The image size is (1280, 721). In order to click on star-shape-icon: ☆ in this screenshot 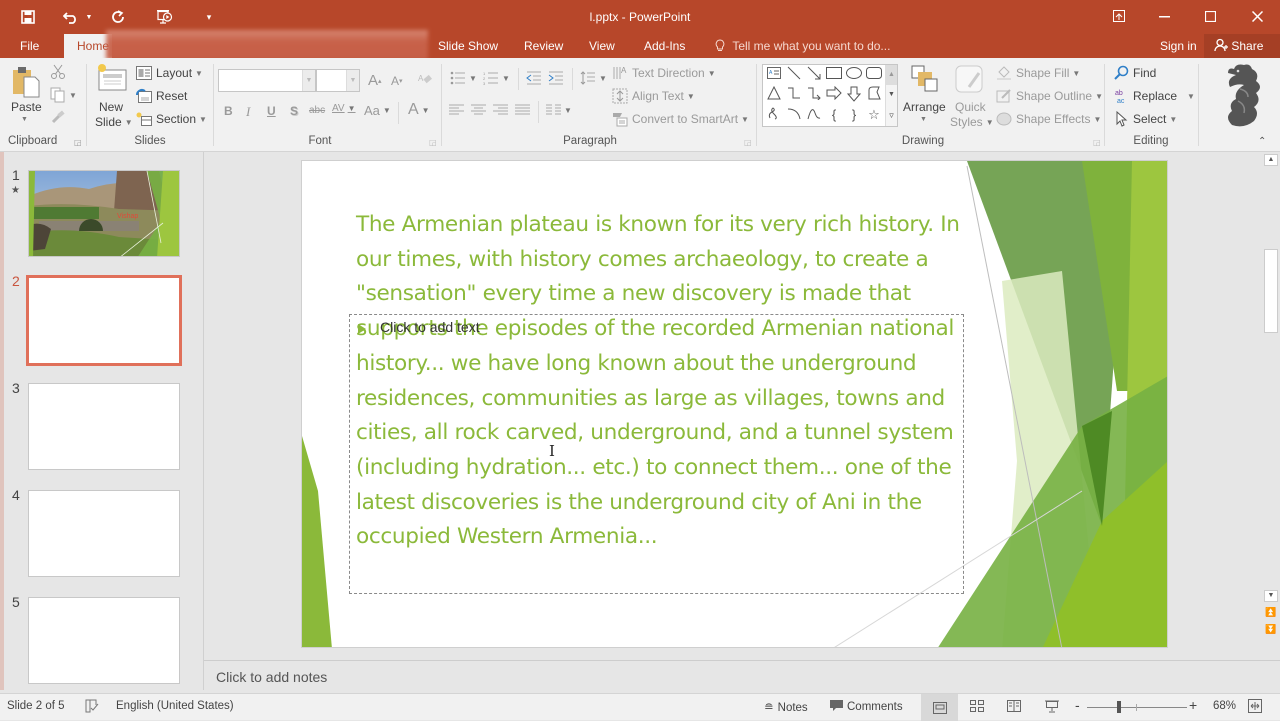, I will do `click(874, 115)`.